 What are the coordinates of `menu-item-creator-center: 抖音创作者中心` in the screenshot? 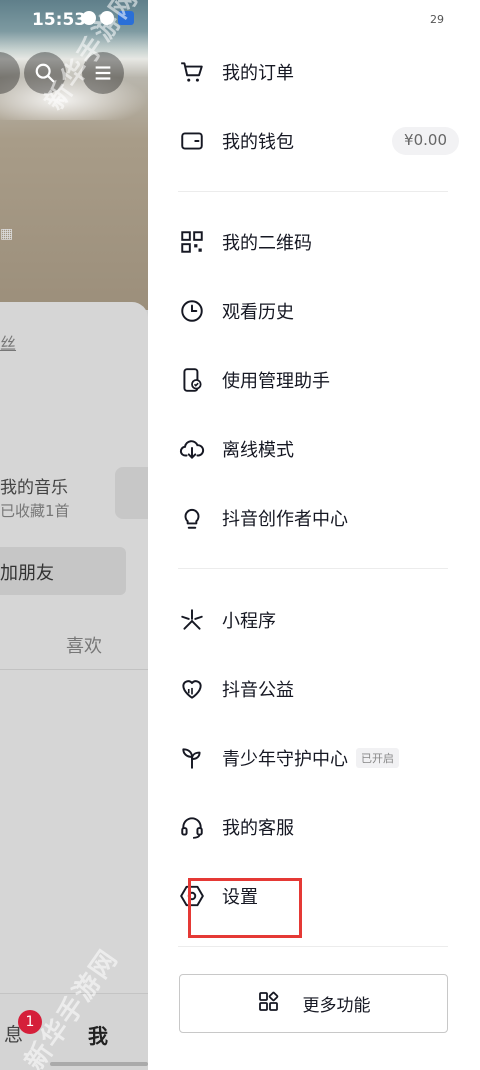 It's located at (314, 518).